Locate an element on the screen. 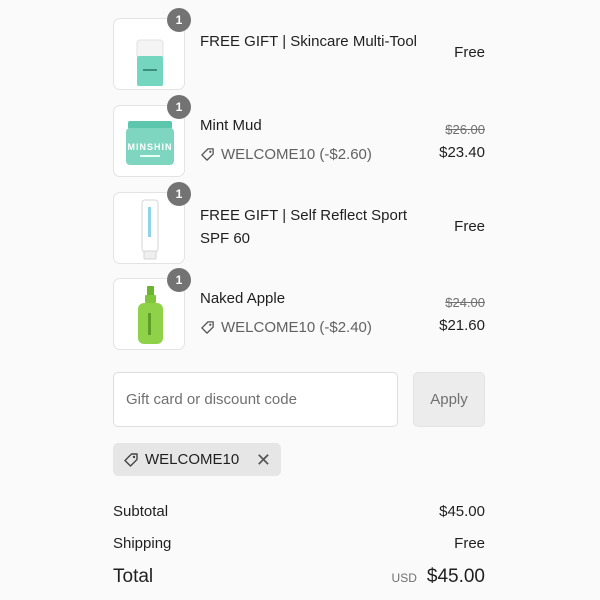  shipping-row: Shipping Free is located at coordinates (299, 543).